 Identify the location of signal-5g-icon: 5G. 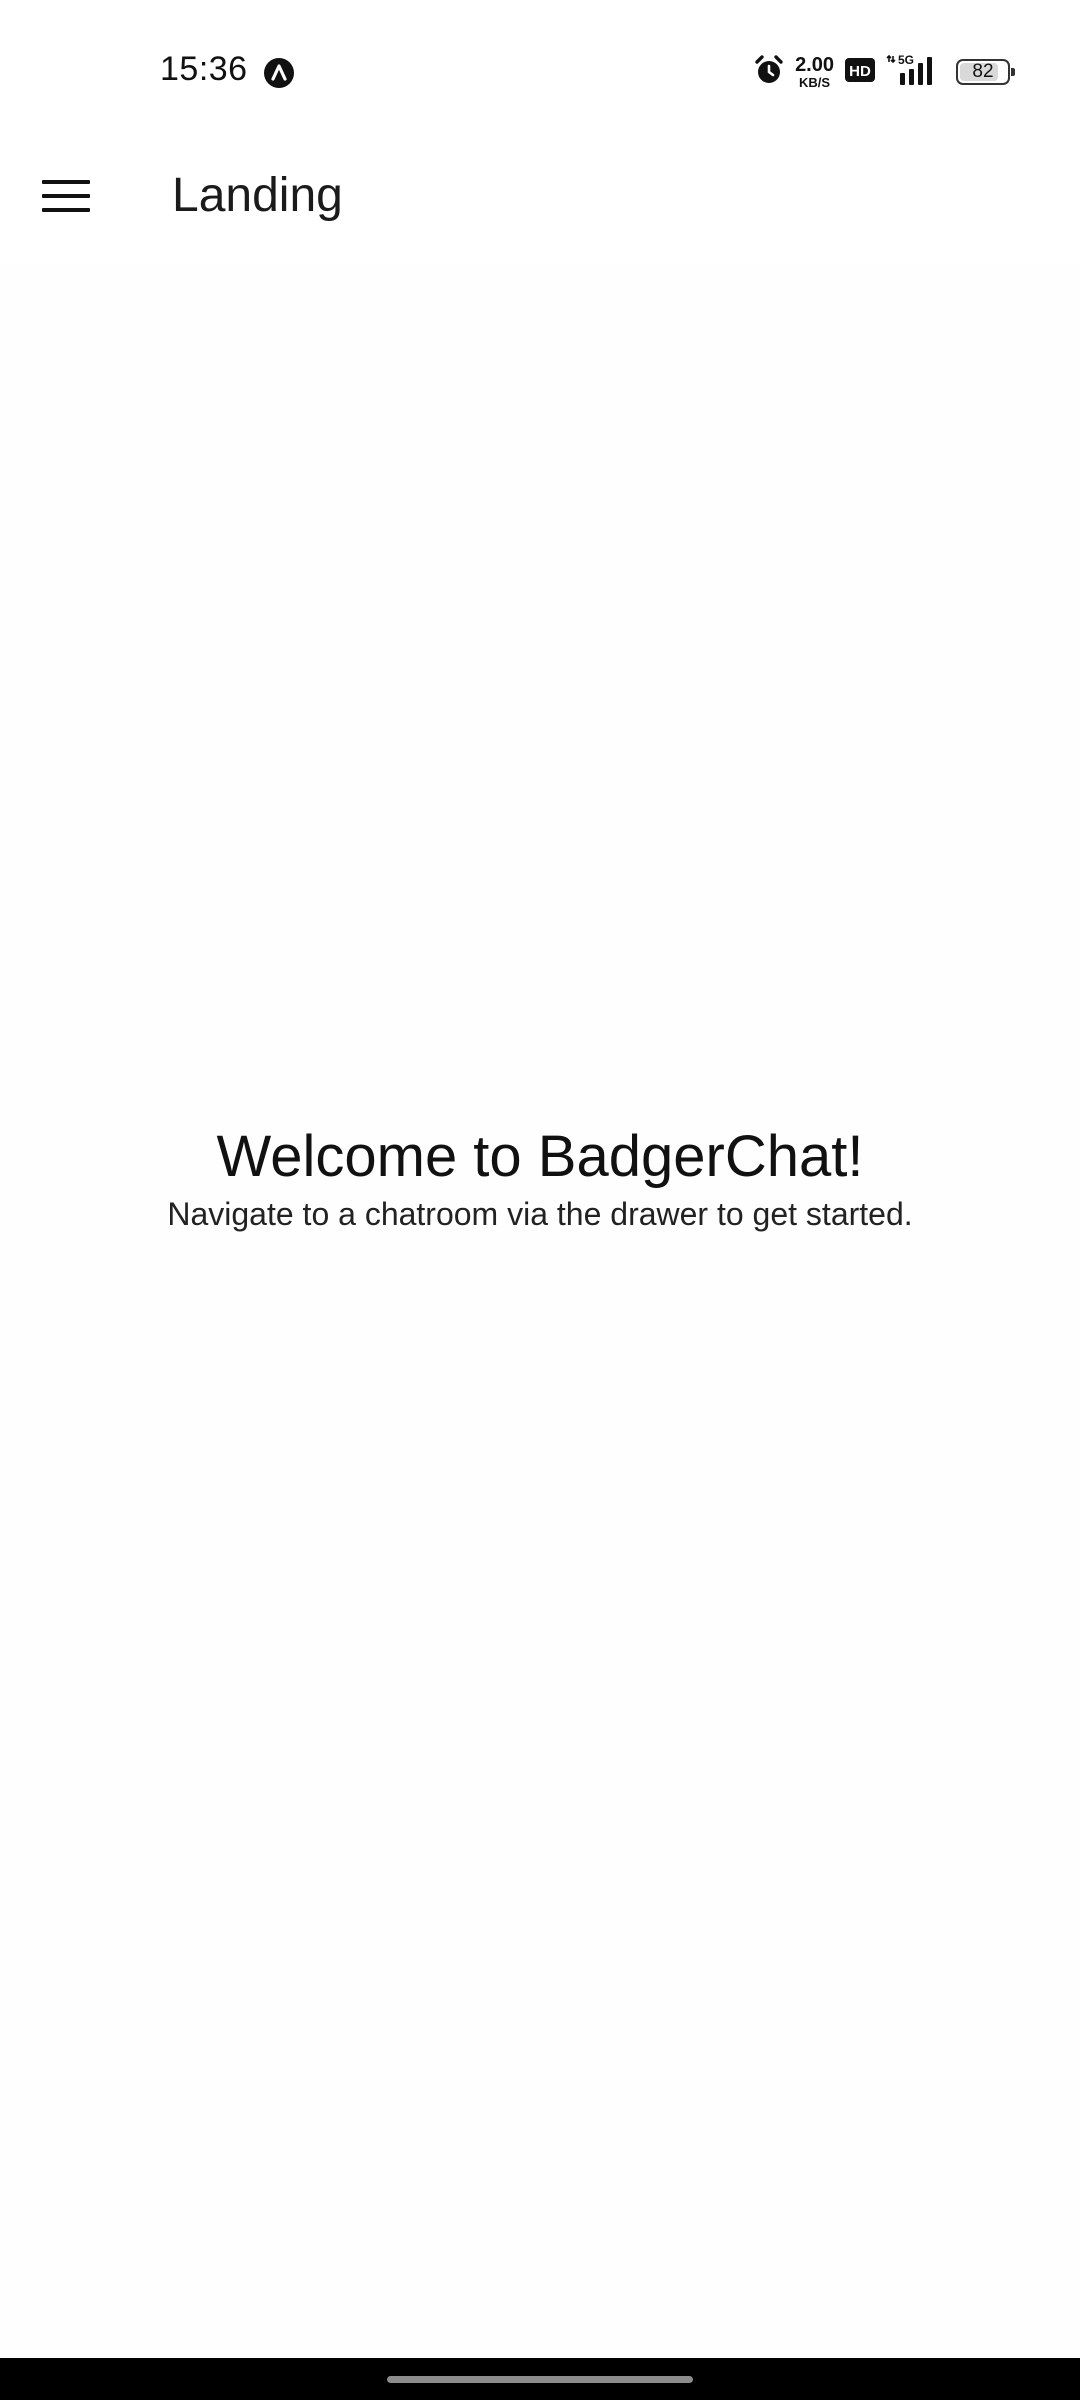
(914, 72).